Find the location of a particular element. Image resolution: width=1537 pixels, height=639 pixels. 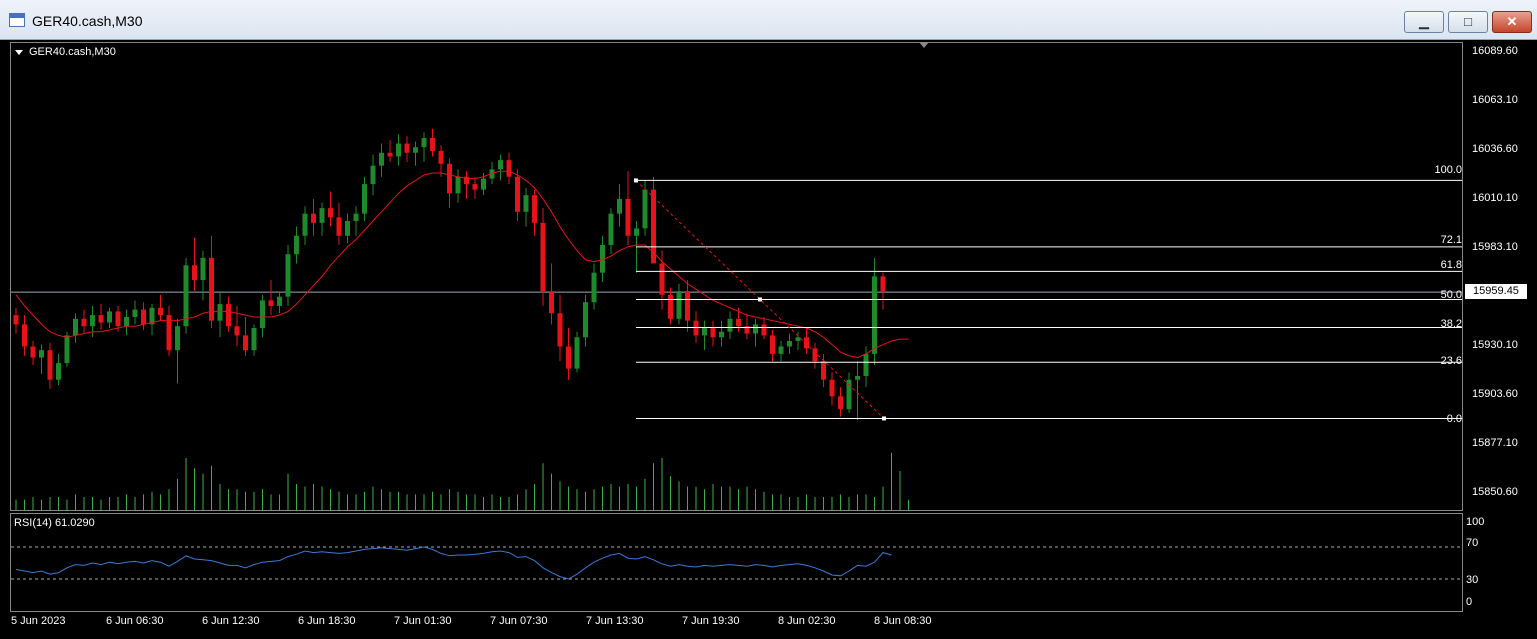

fib-level-label: 72.1 is located at coordinates (1451, 240).